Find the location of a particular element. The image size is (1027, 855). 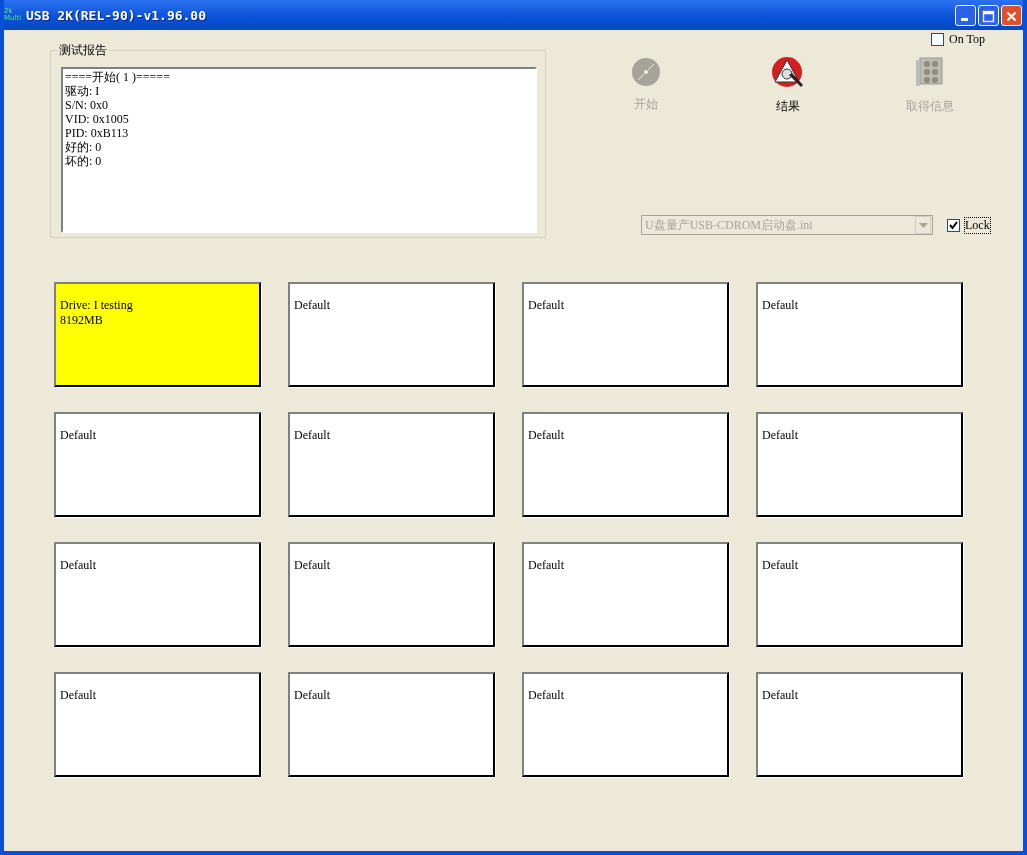

disc-icon is located at coordinates (646, 72).